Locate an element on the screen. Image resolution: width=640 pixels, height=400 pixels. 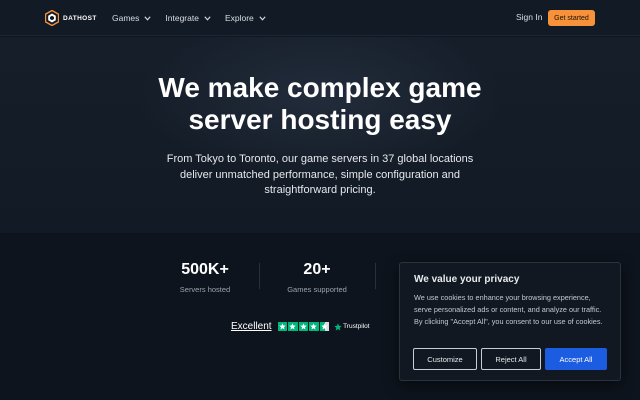
brand-name: DATHOST is located at coordinates (80, 18).